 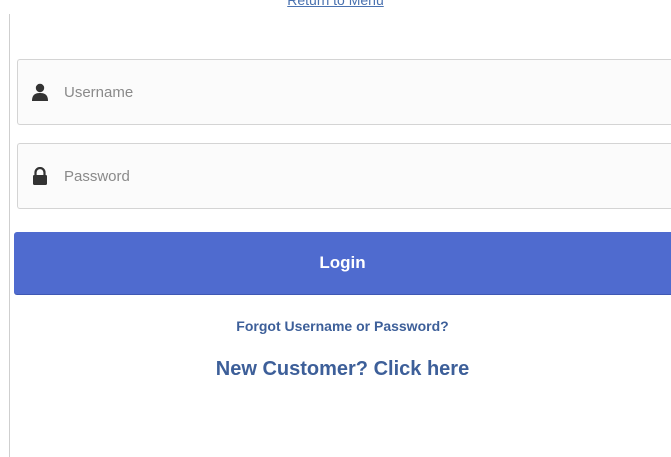 What do you see at coordinates (364, 92) in the screenshot?
I see `username-input` at bounding box center [364, 92].